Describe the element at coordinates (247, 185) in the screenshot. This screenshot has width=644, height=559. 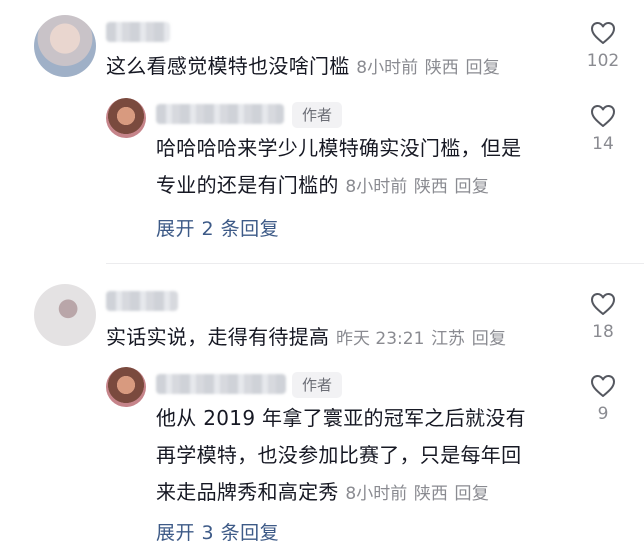
I see `reply-line: 专业的还是有门槛的` at that location.